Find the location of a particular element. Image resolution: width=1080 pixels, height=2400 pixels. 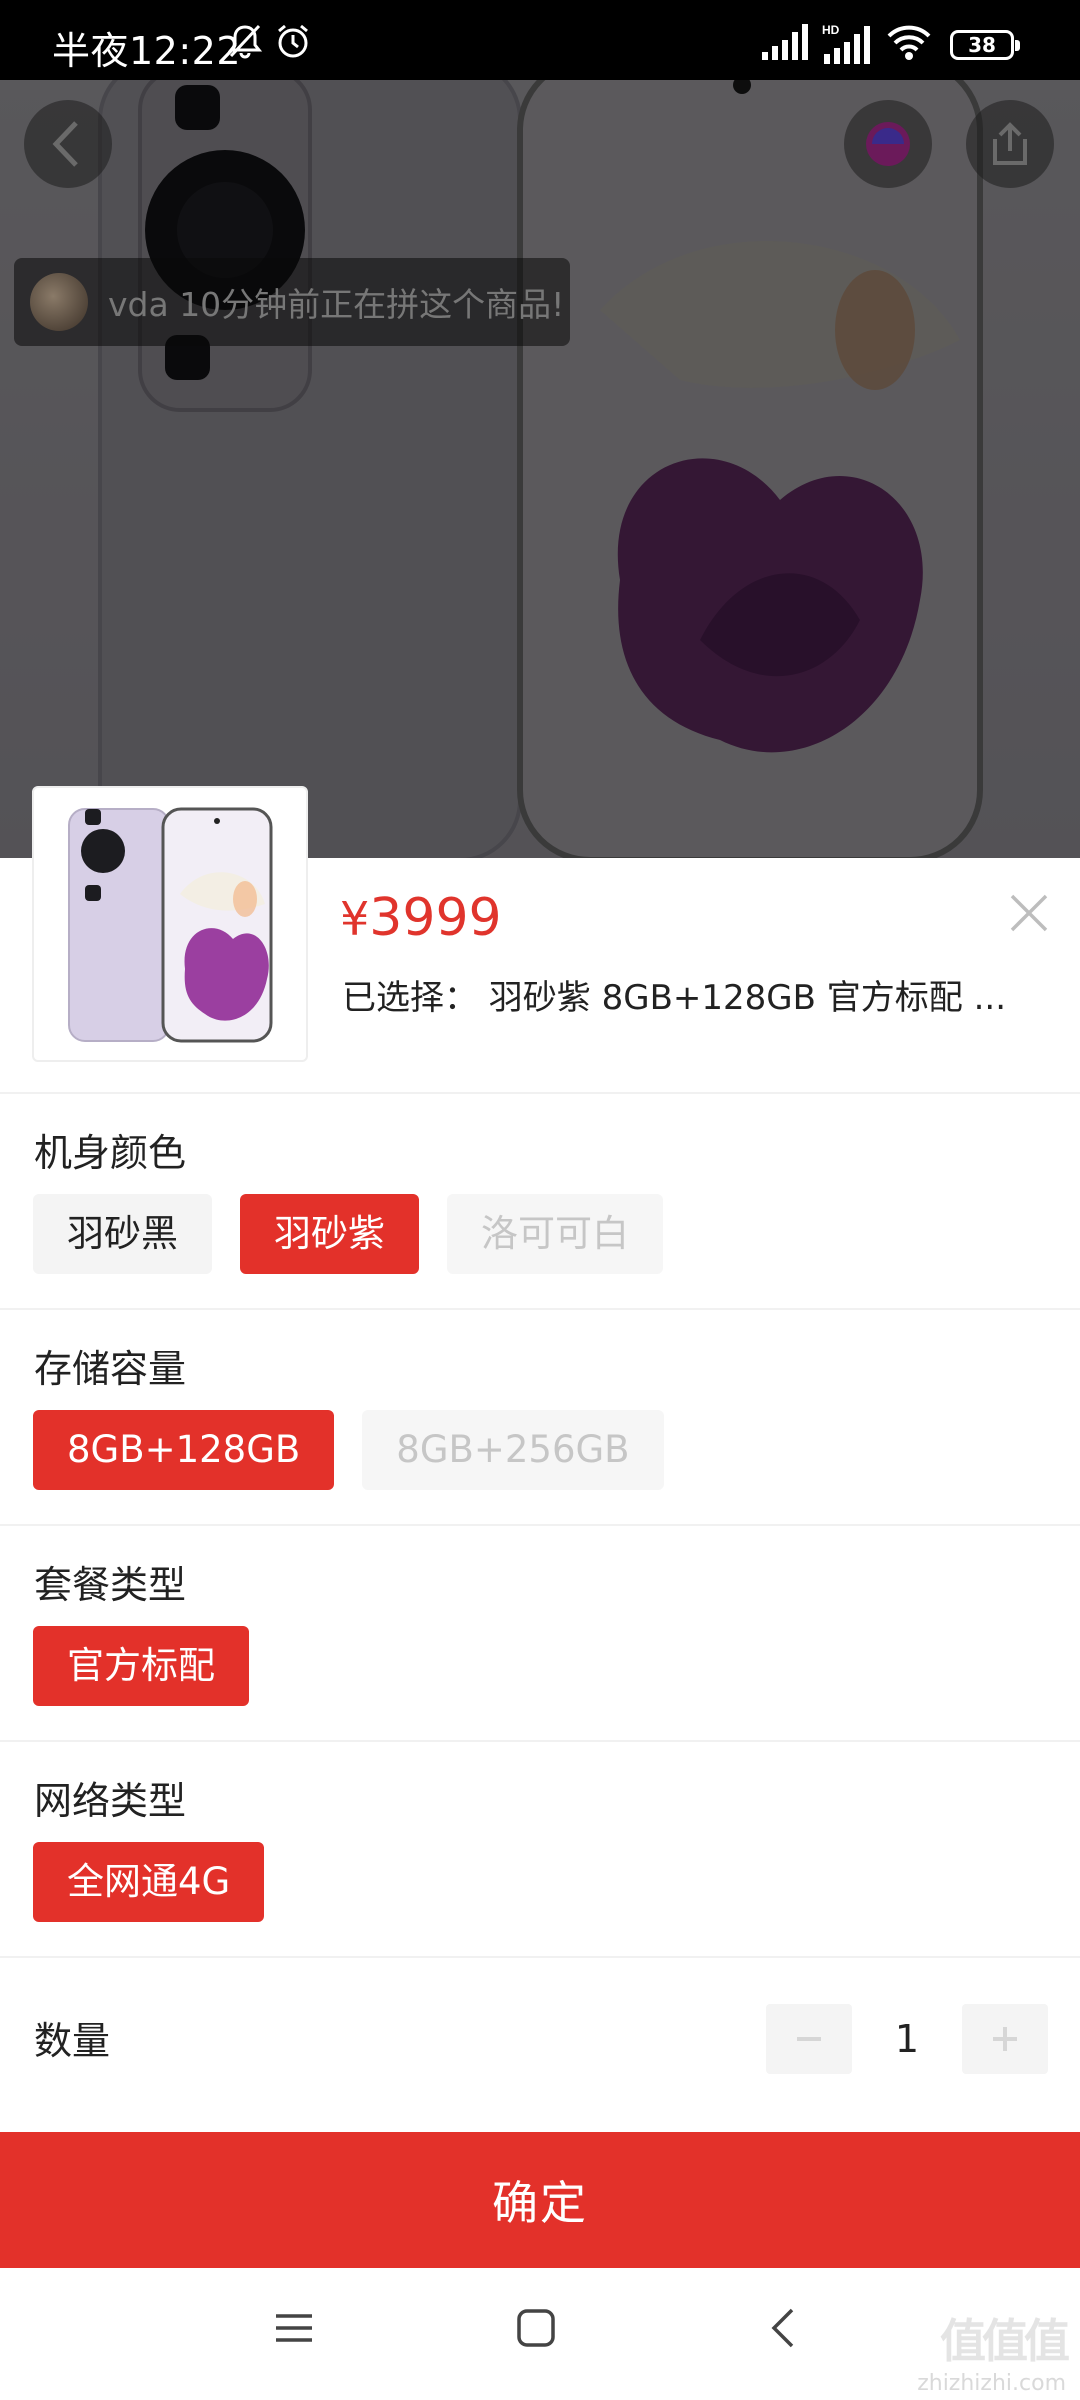

share-to-app-button is located at coordinates (888, 144).